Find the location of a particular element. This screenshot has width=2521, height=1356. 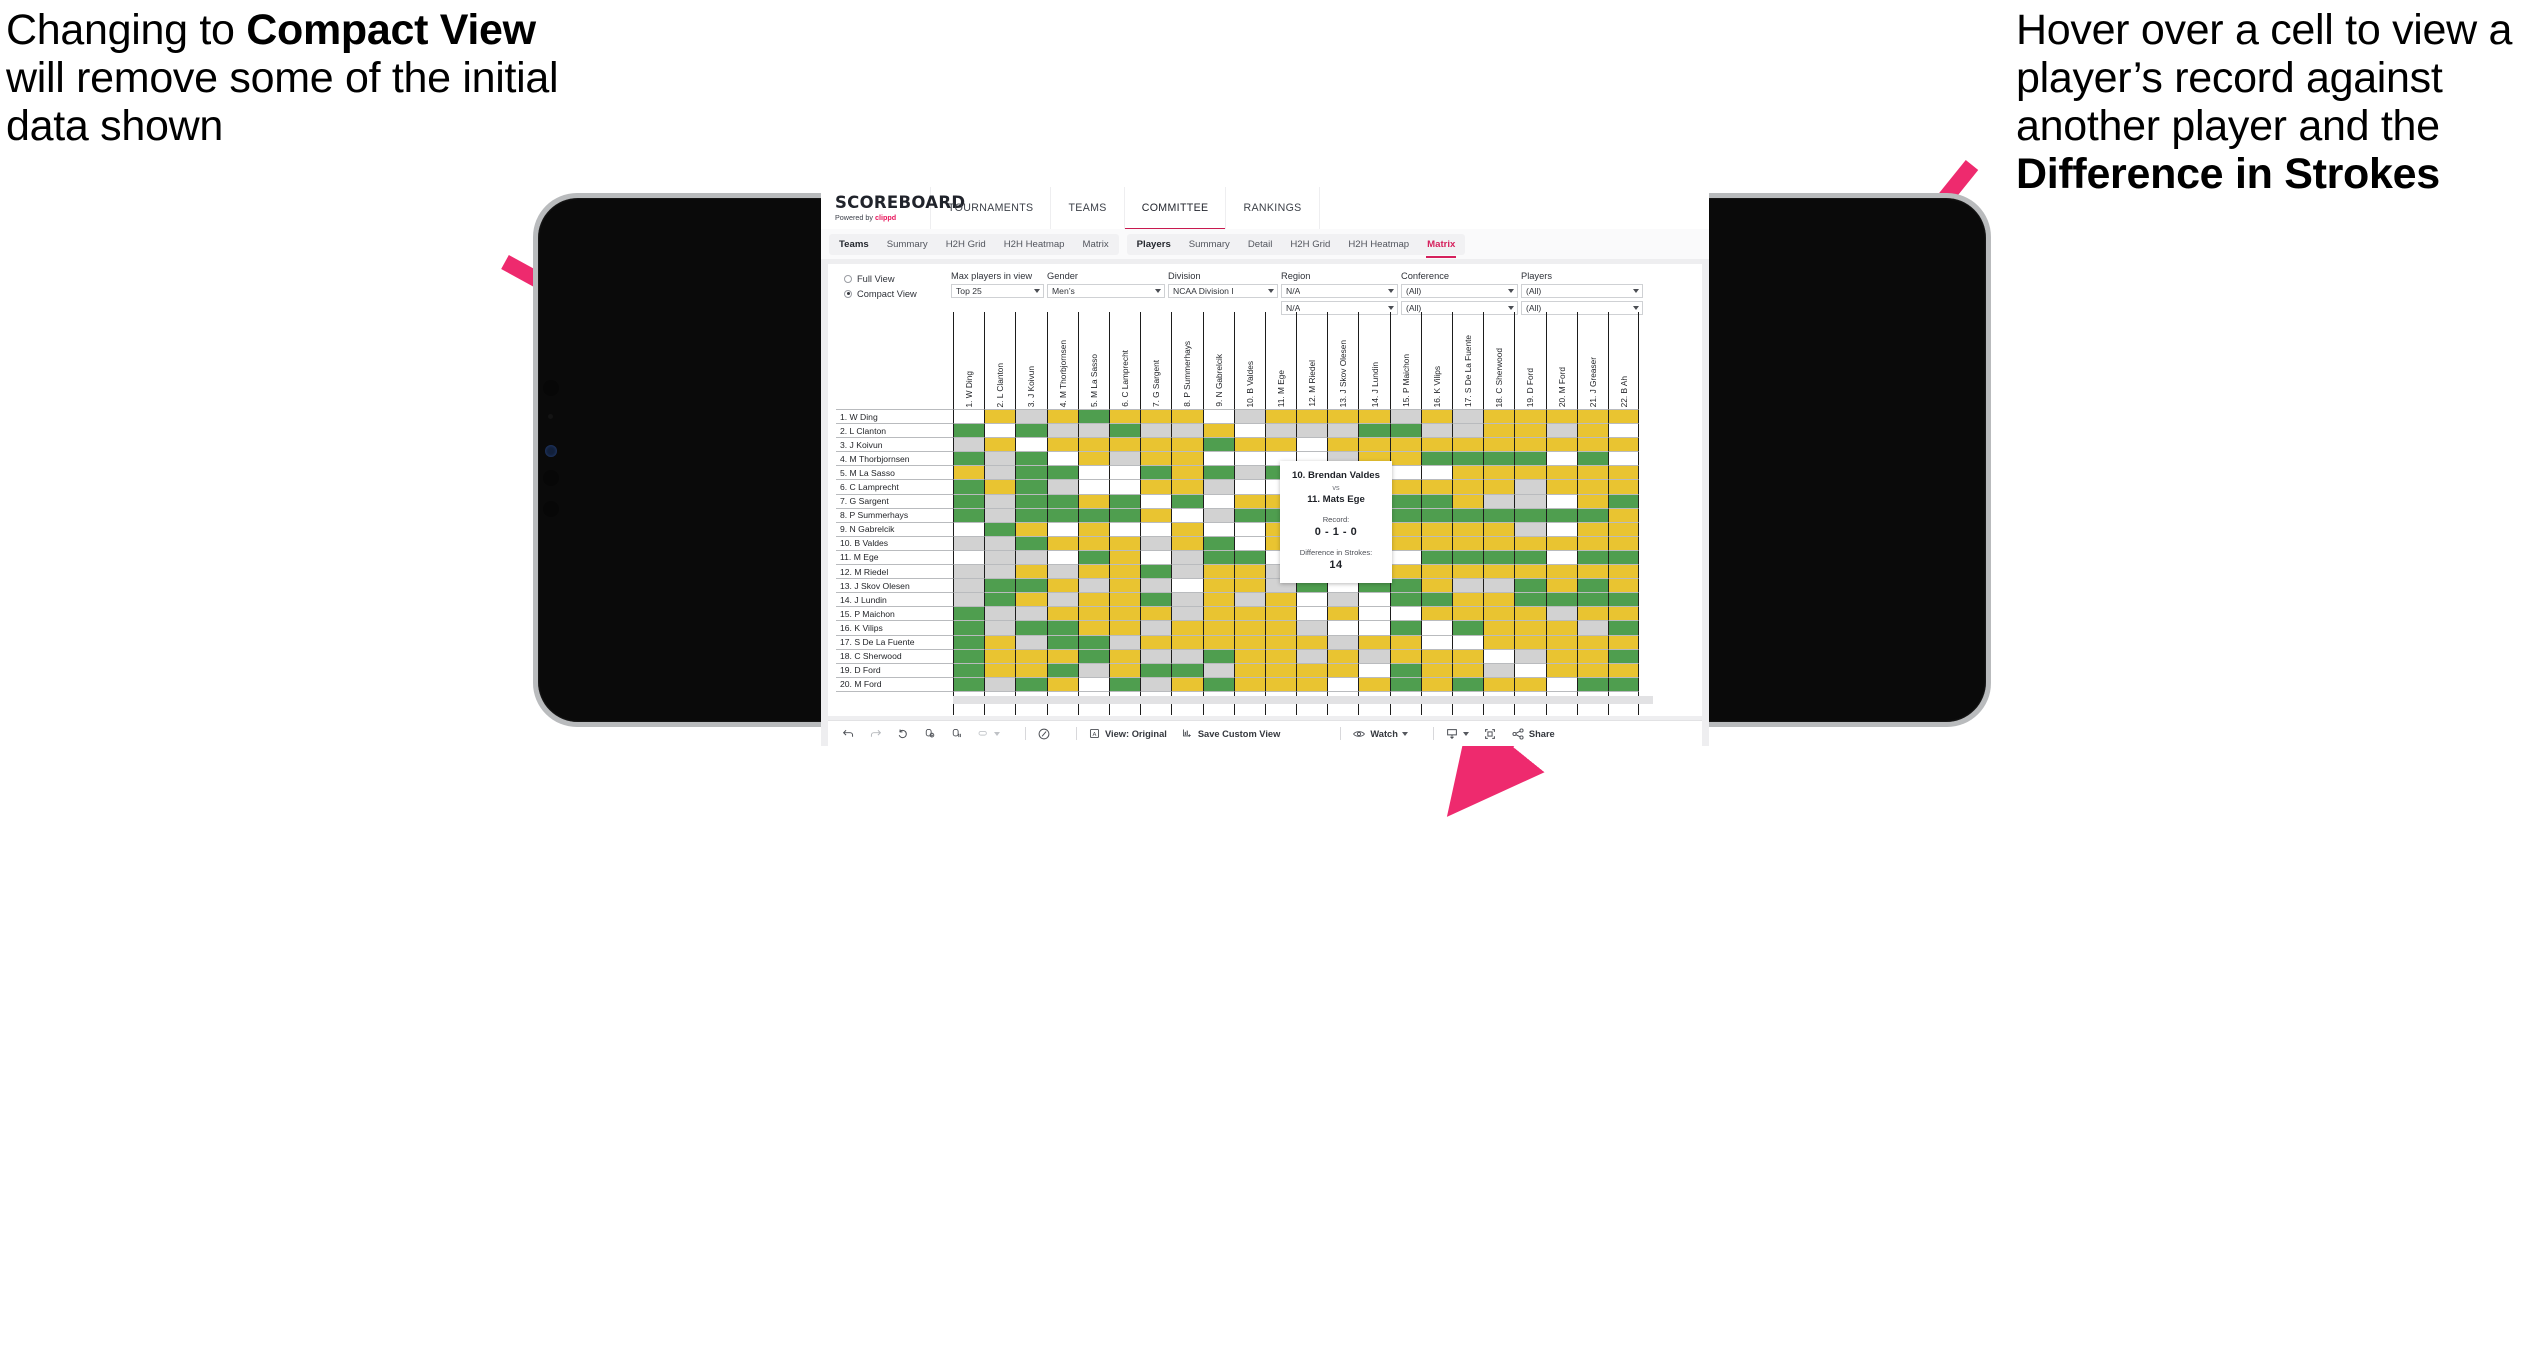

subnav-teams-h2h-grid: H2H Grid is located at coordinates (966, 244).